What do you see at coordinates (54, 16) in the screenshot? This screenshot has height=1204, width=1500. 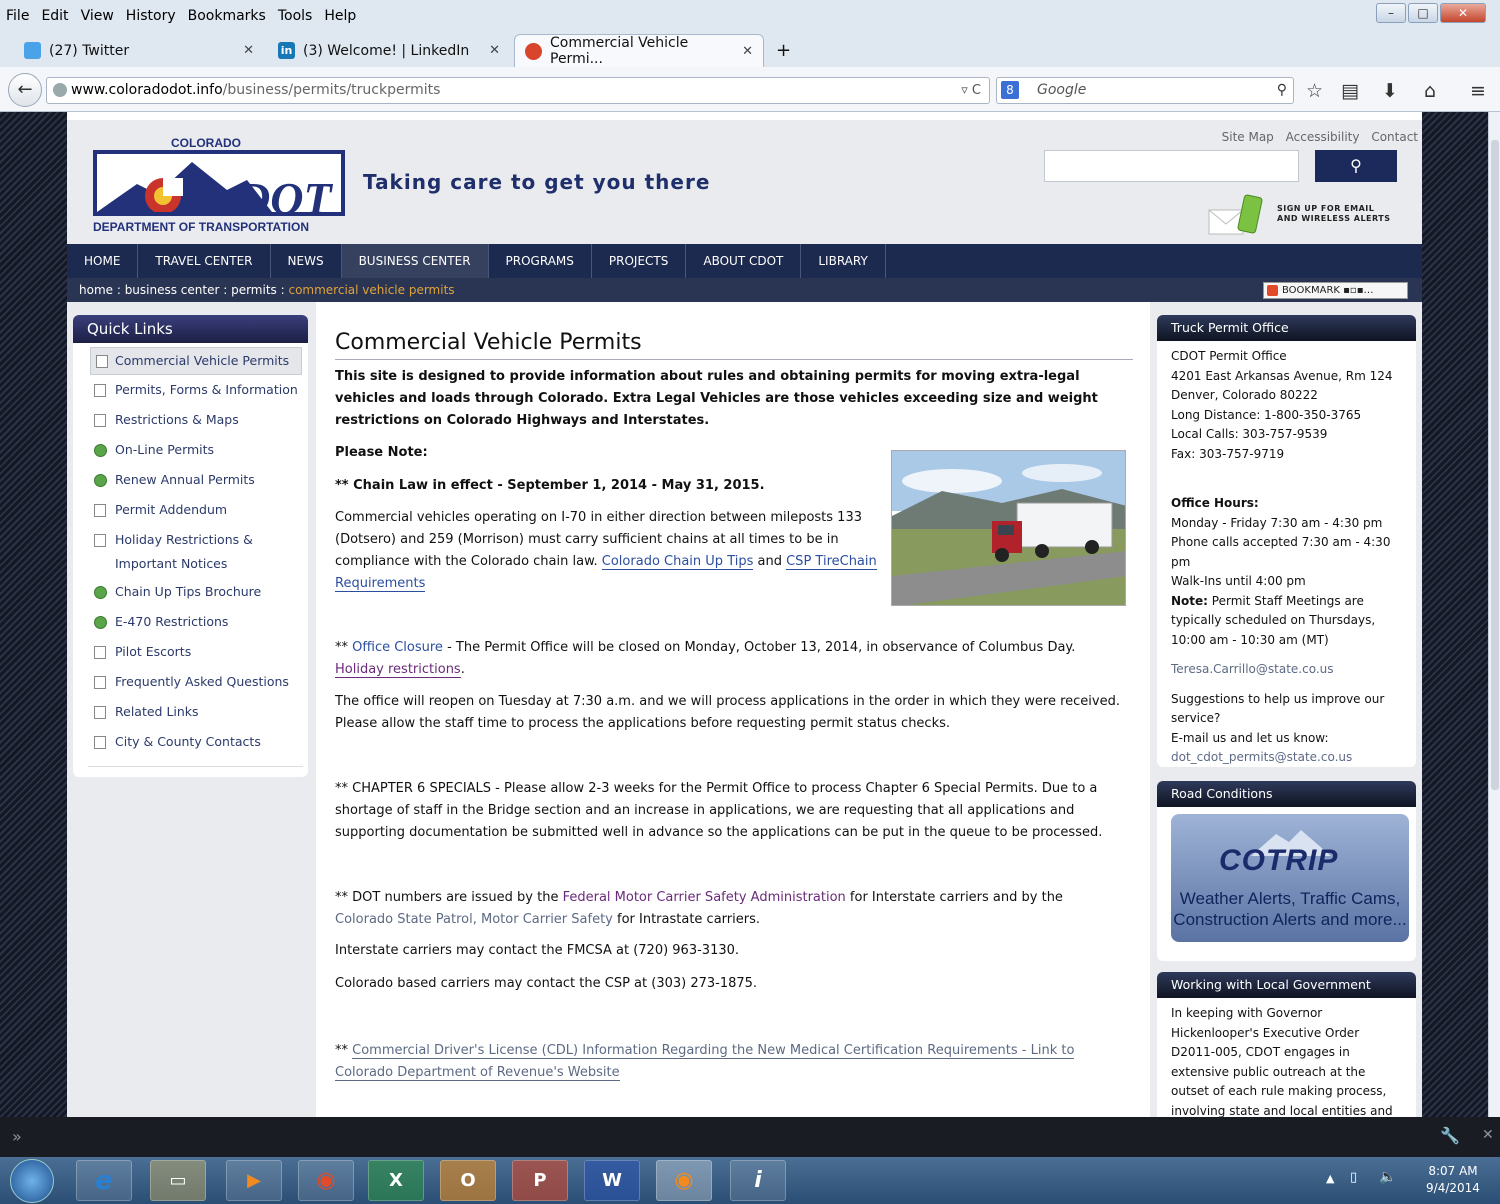 I see `menu-edit: Edit` at bounding box center [54, 16].